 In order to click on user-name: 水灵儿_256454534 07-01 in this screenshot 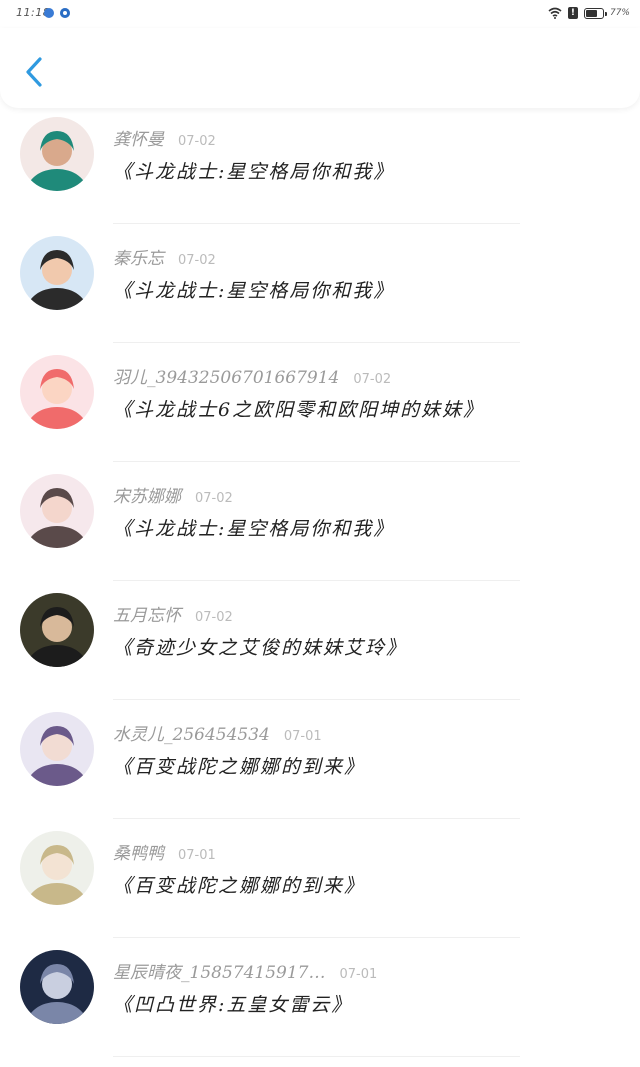, I will do `click(217, 732)`.